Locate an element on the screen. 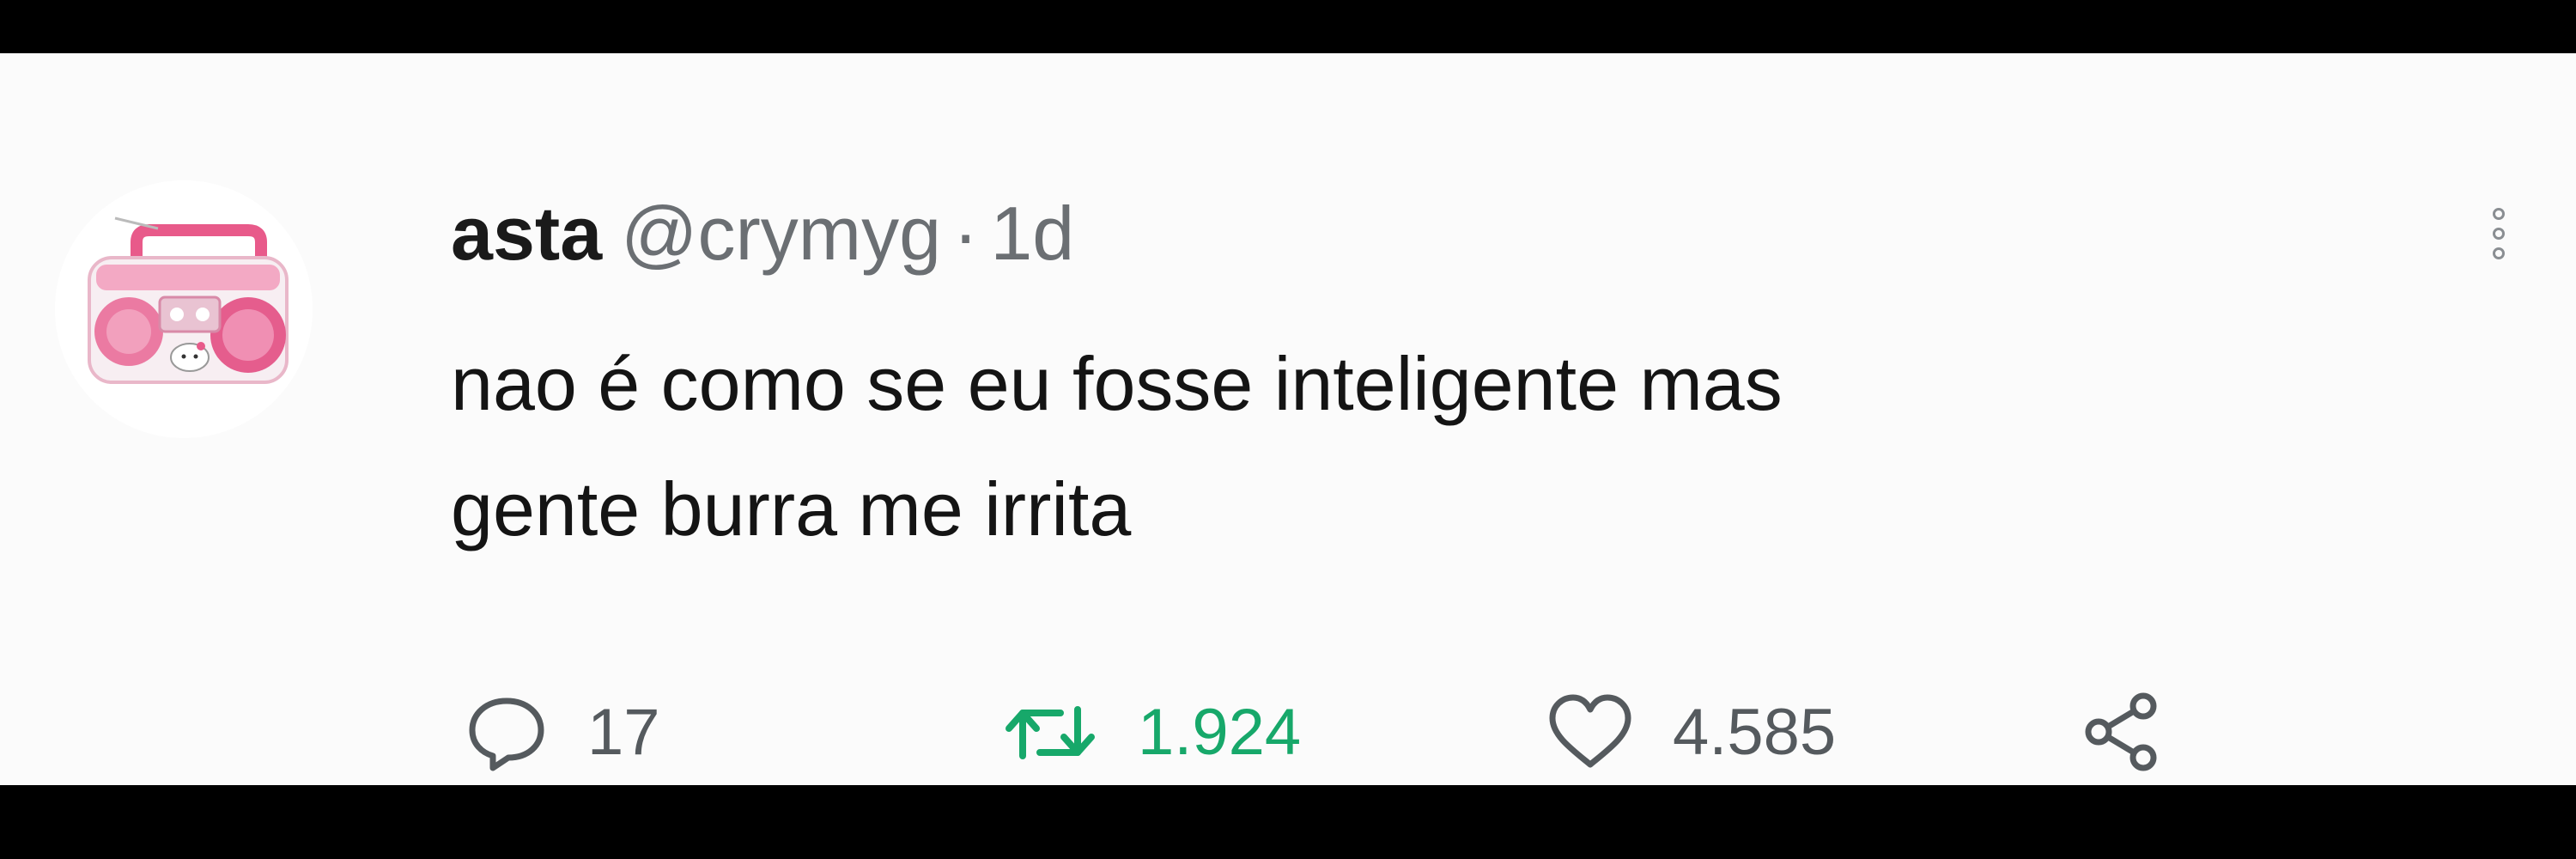 This screenshot has height=859, width=2576. avatar is located at coordinates (184, 309).